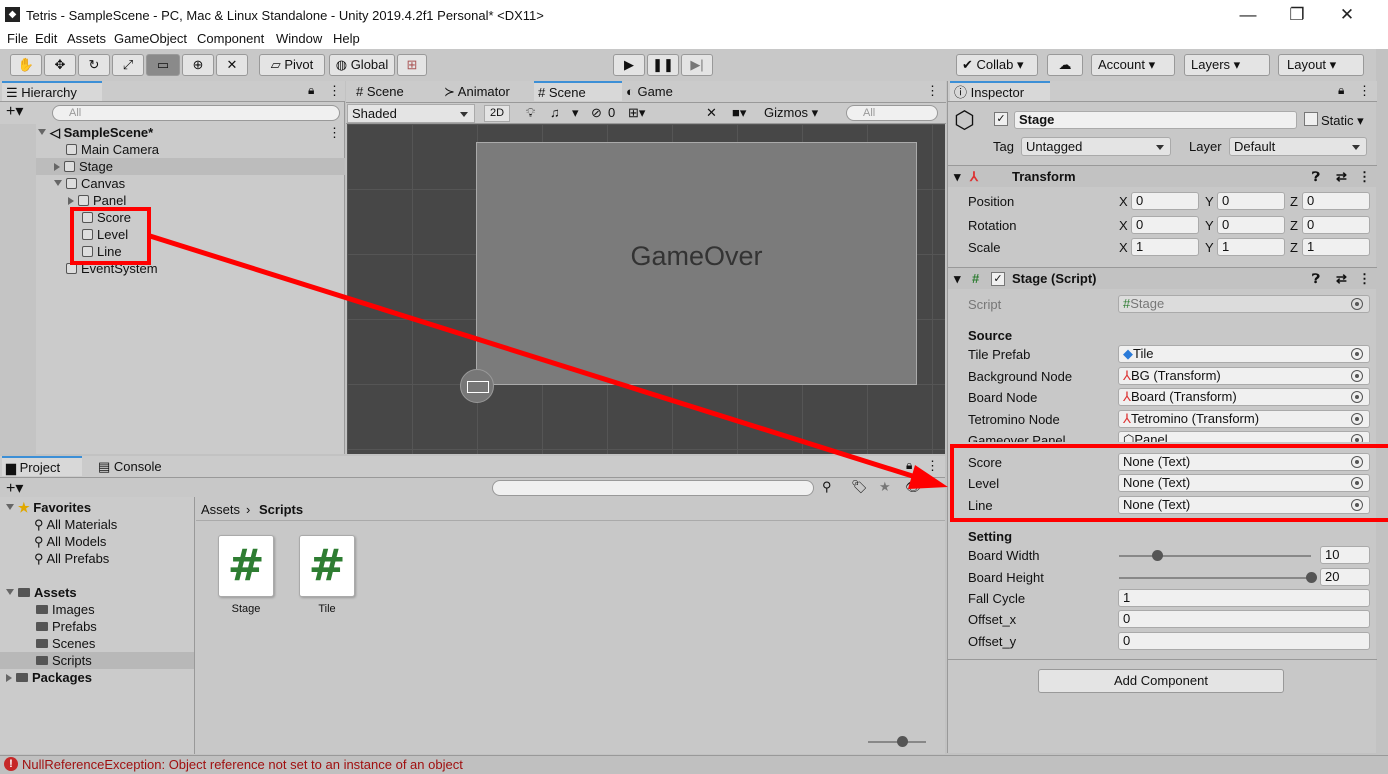 This screenshot has height=774, width=1388. Describe the element at coordinates (11, 764) in the screenshot. I see `error-icon: !` at that location.